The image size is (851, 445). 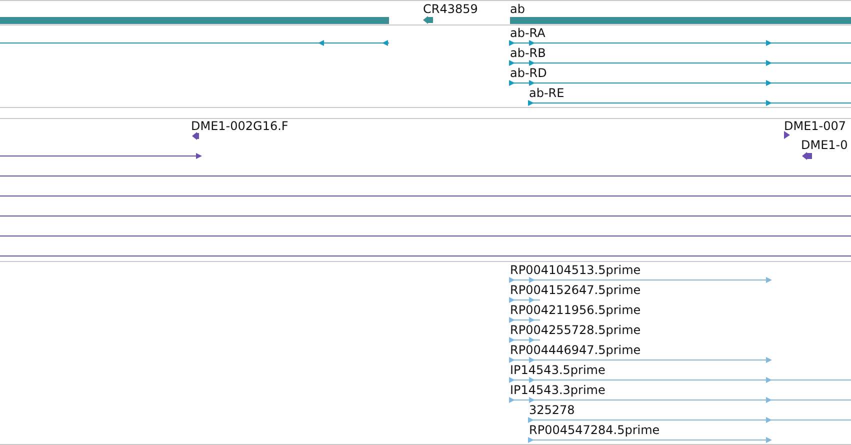 What do you see at coordinates (815, 126) in the screenshot?
I see `feature-label: DME1-007` at bounding box center [815, 126].